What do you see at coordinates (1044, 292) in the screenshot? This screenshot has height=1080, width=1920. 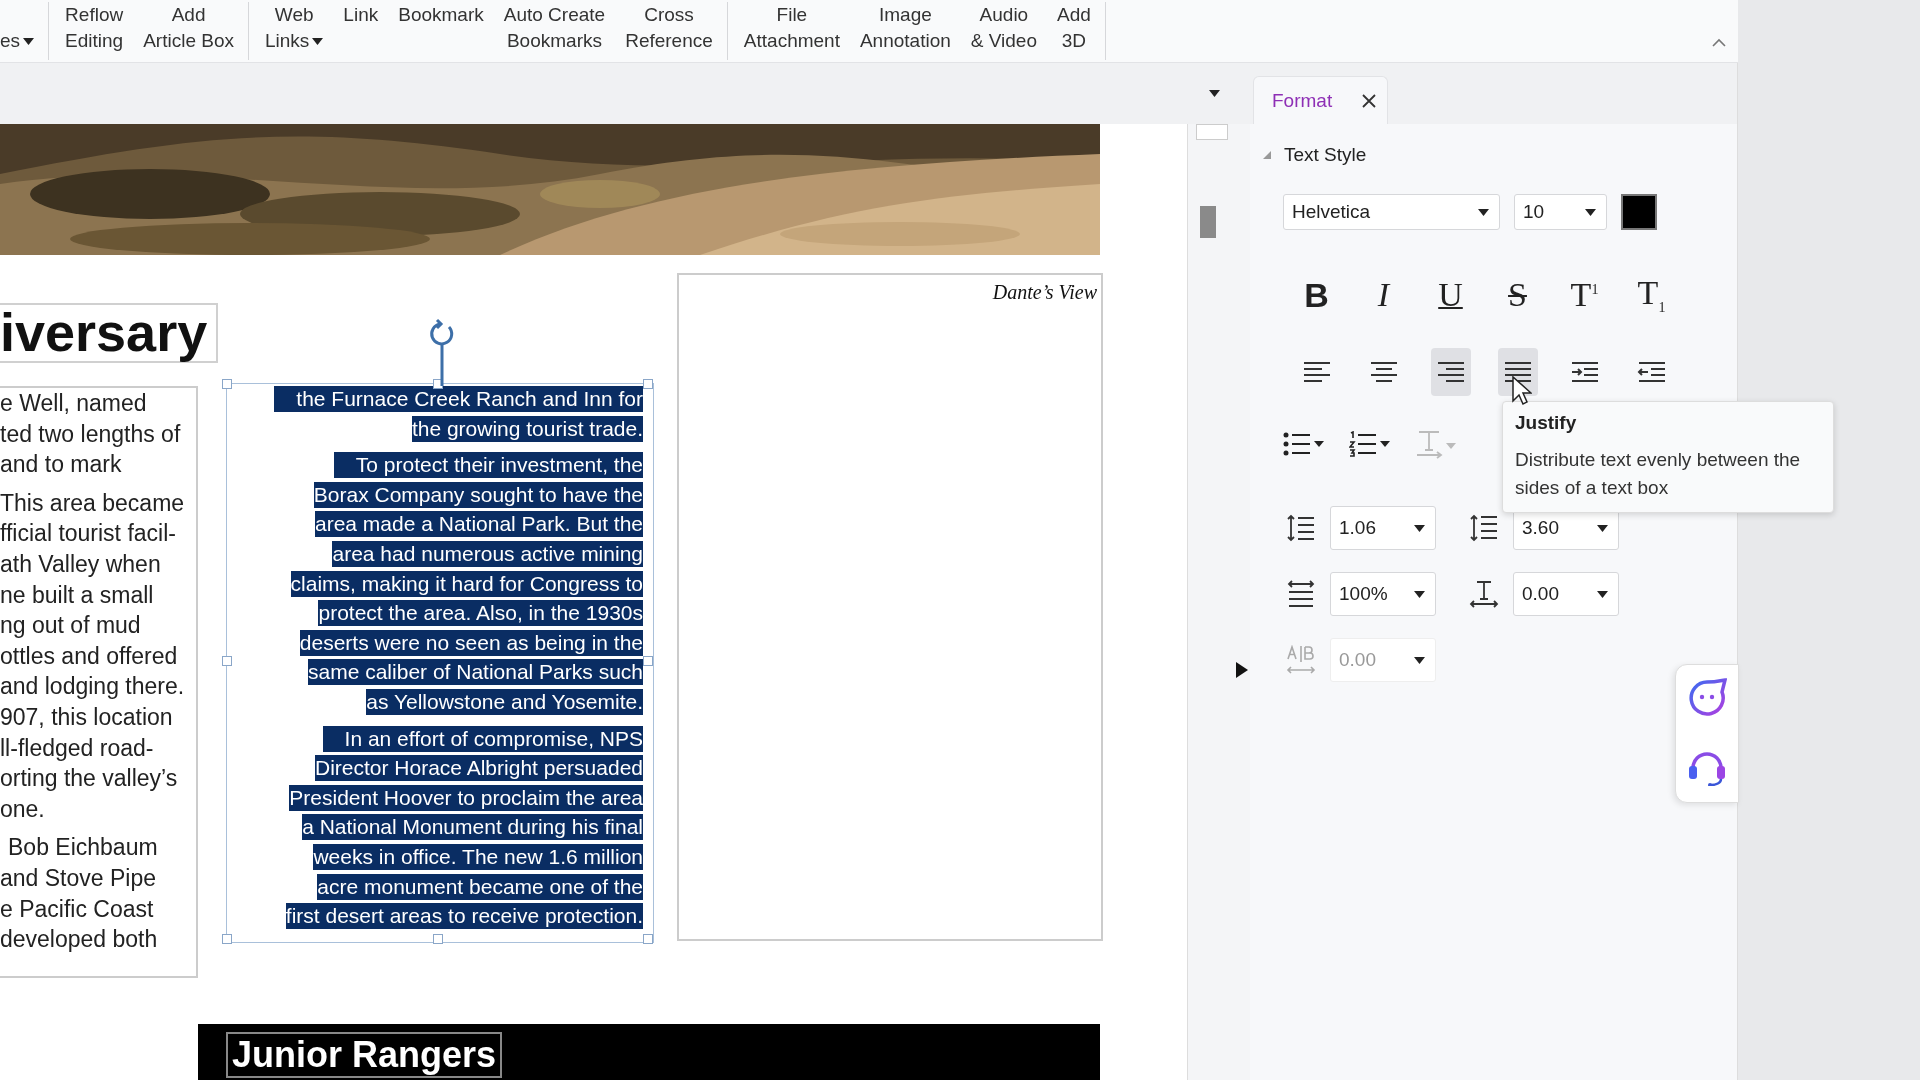 I see `photo-caption: Dante’s View` at bounding box center [1044, 292].